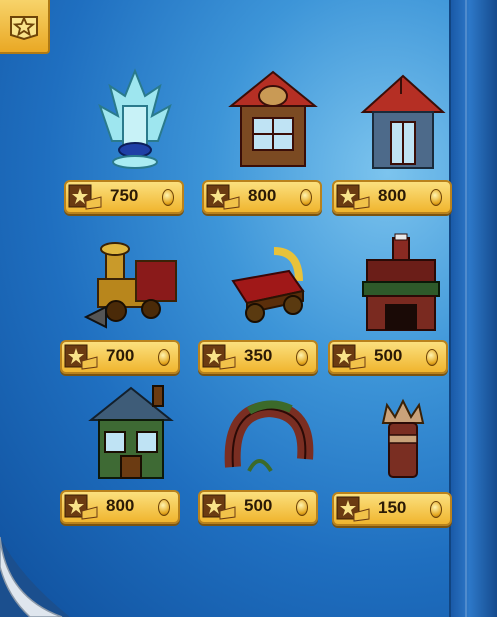  I want to click on catalog-item-ice-throne: 750, so click(135, 142).